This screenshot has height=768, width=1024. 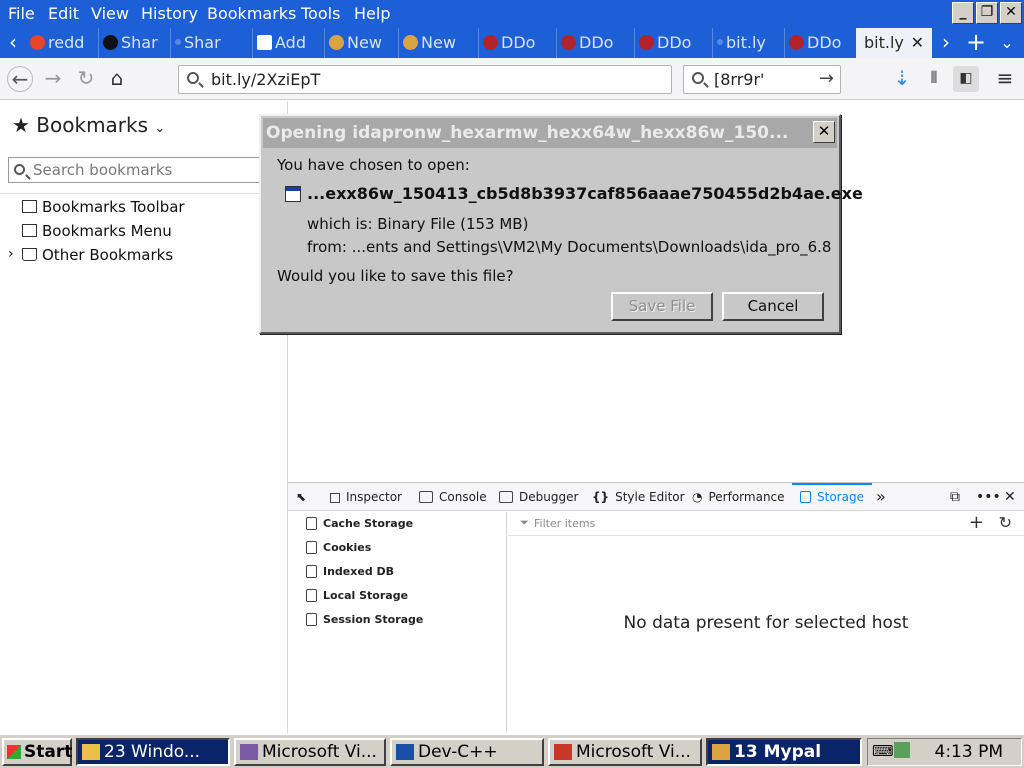 I want to click on filter-icon: ⏷, so click(x=524, y=522).